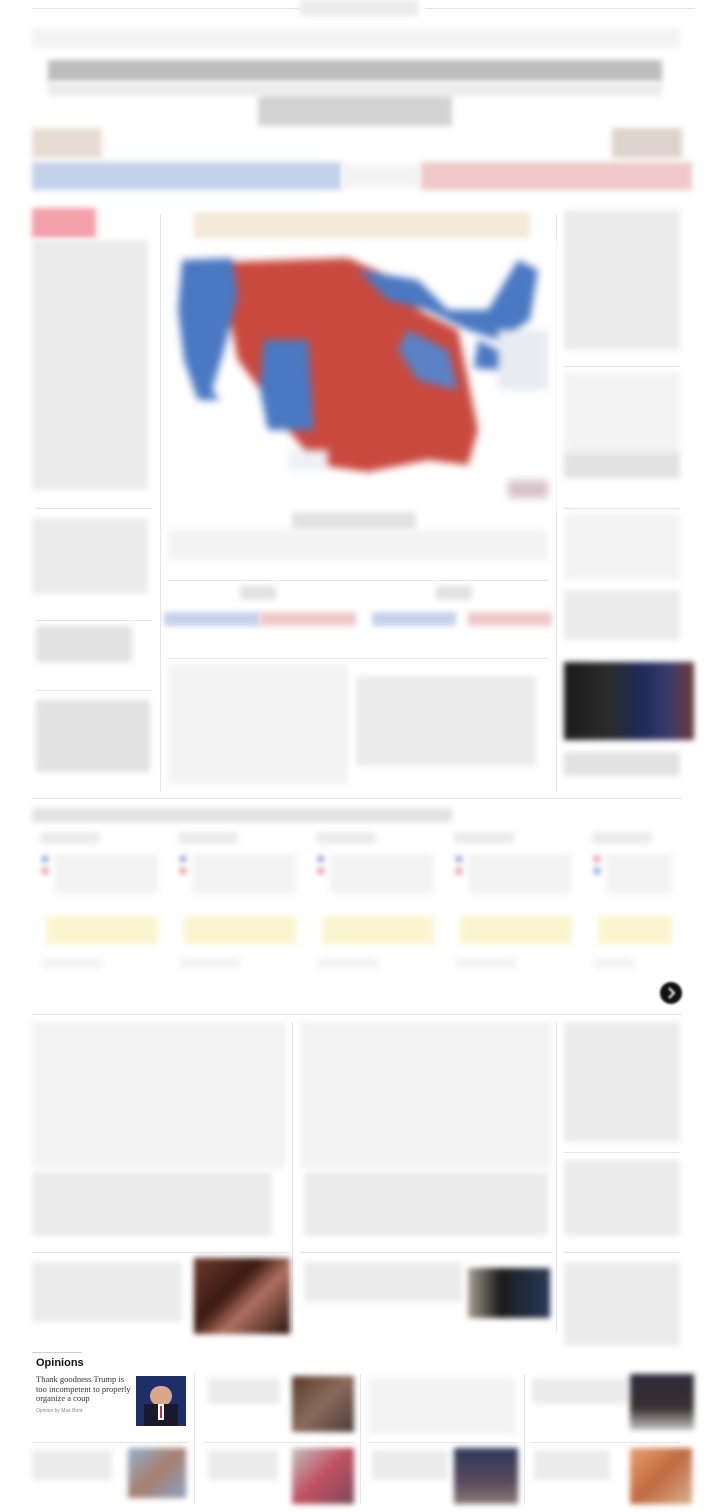 This screenshot has height=1512, width=727. I want to click on right-video-thumbnail, so click(629, 701).